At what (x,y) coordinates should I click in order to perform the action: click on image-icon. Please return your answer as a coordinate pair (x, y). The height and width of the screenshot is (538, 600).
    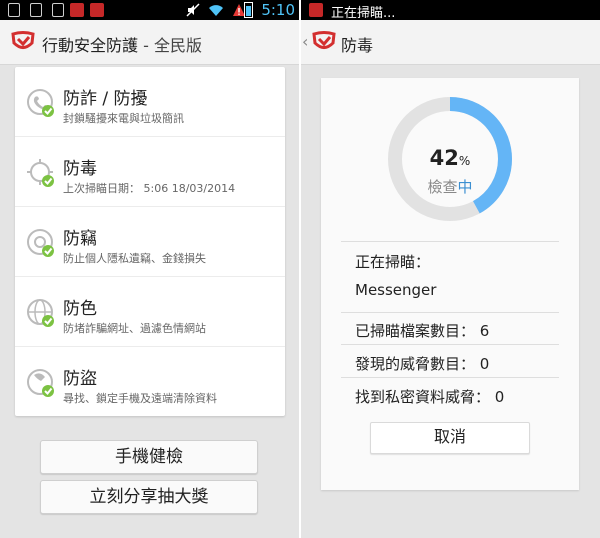
    Looking at the image, I should click on (58, 10).